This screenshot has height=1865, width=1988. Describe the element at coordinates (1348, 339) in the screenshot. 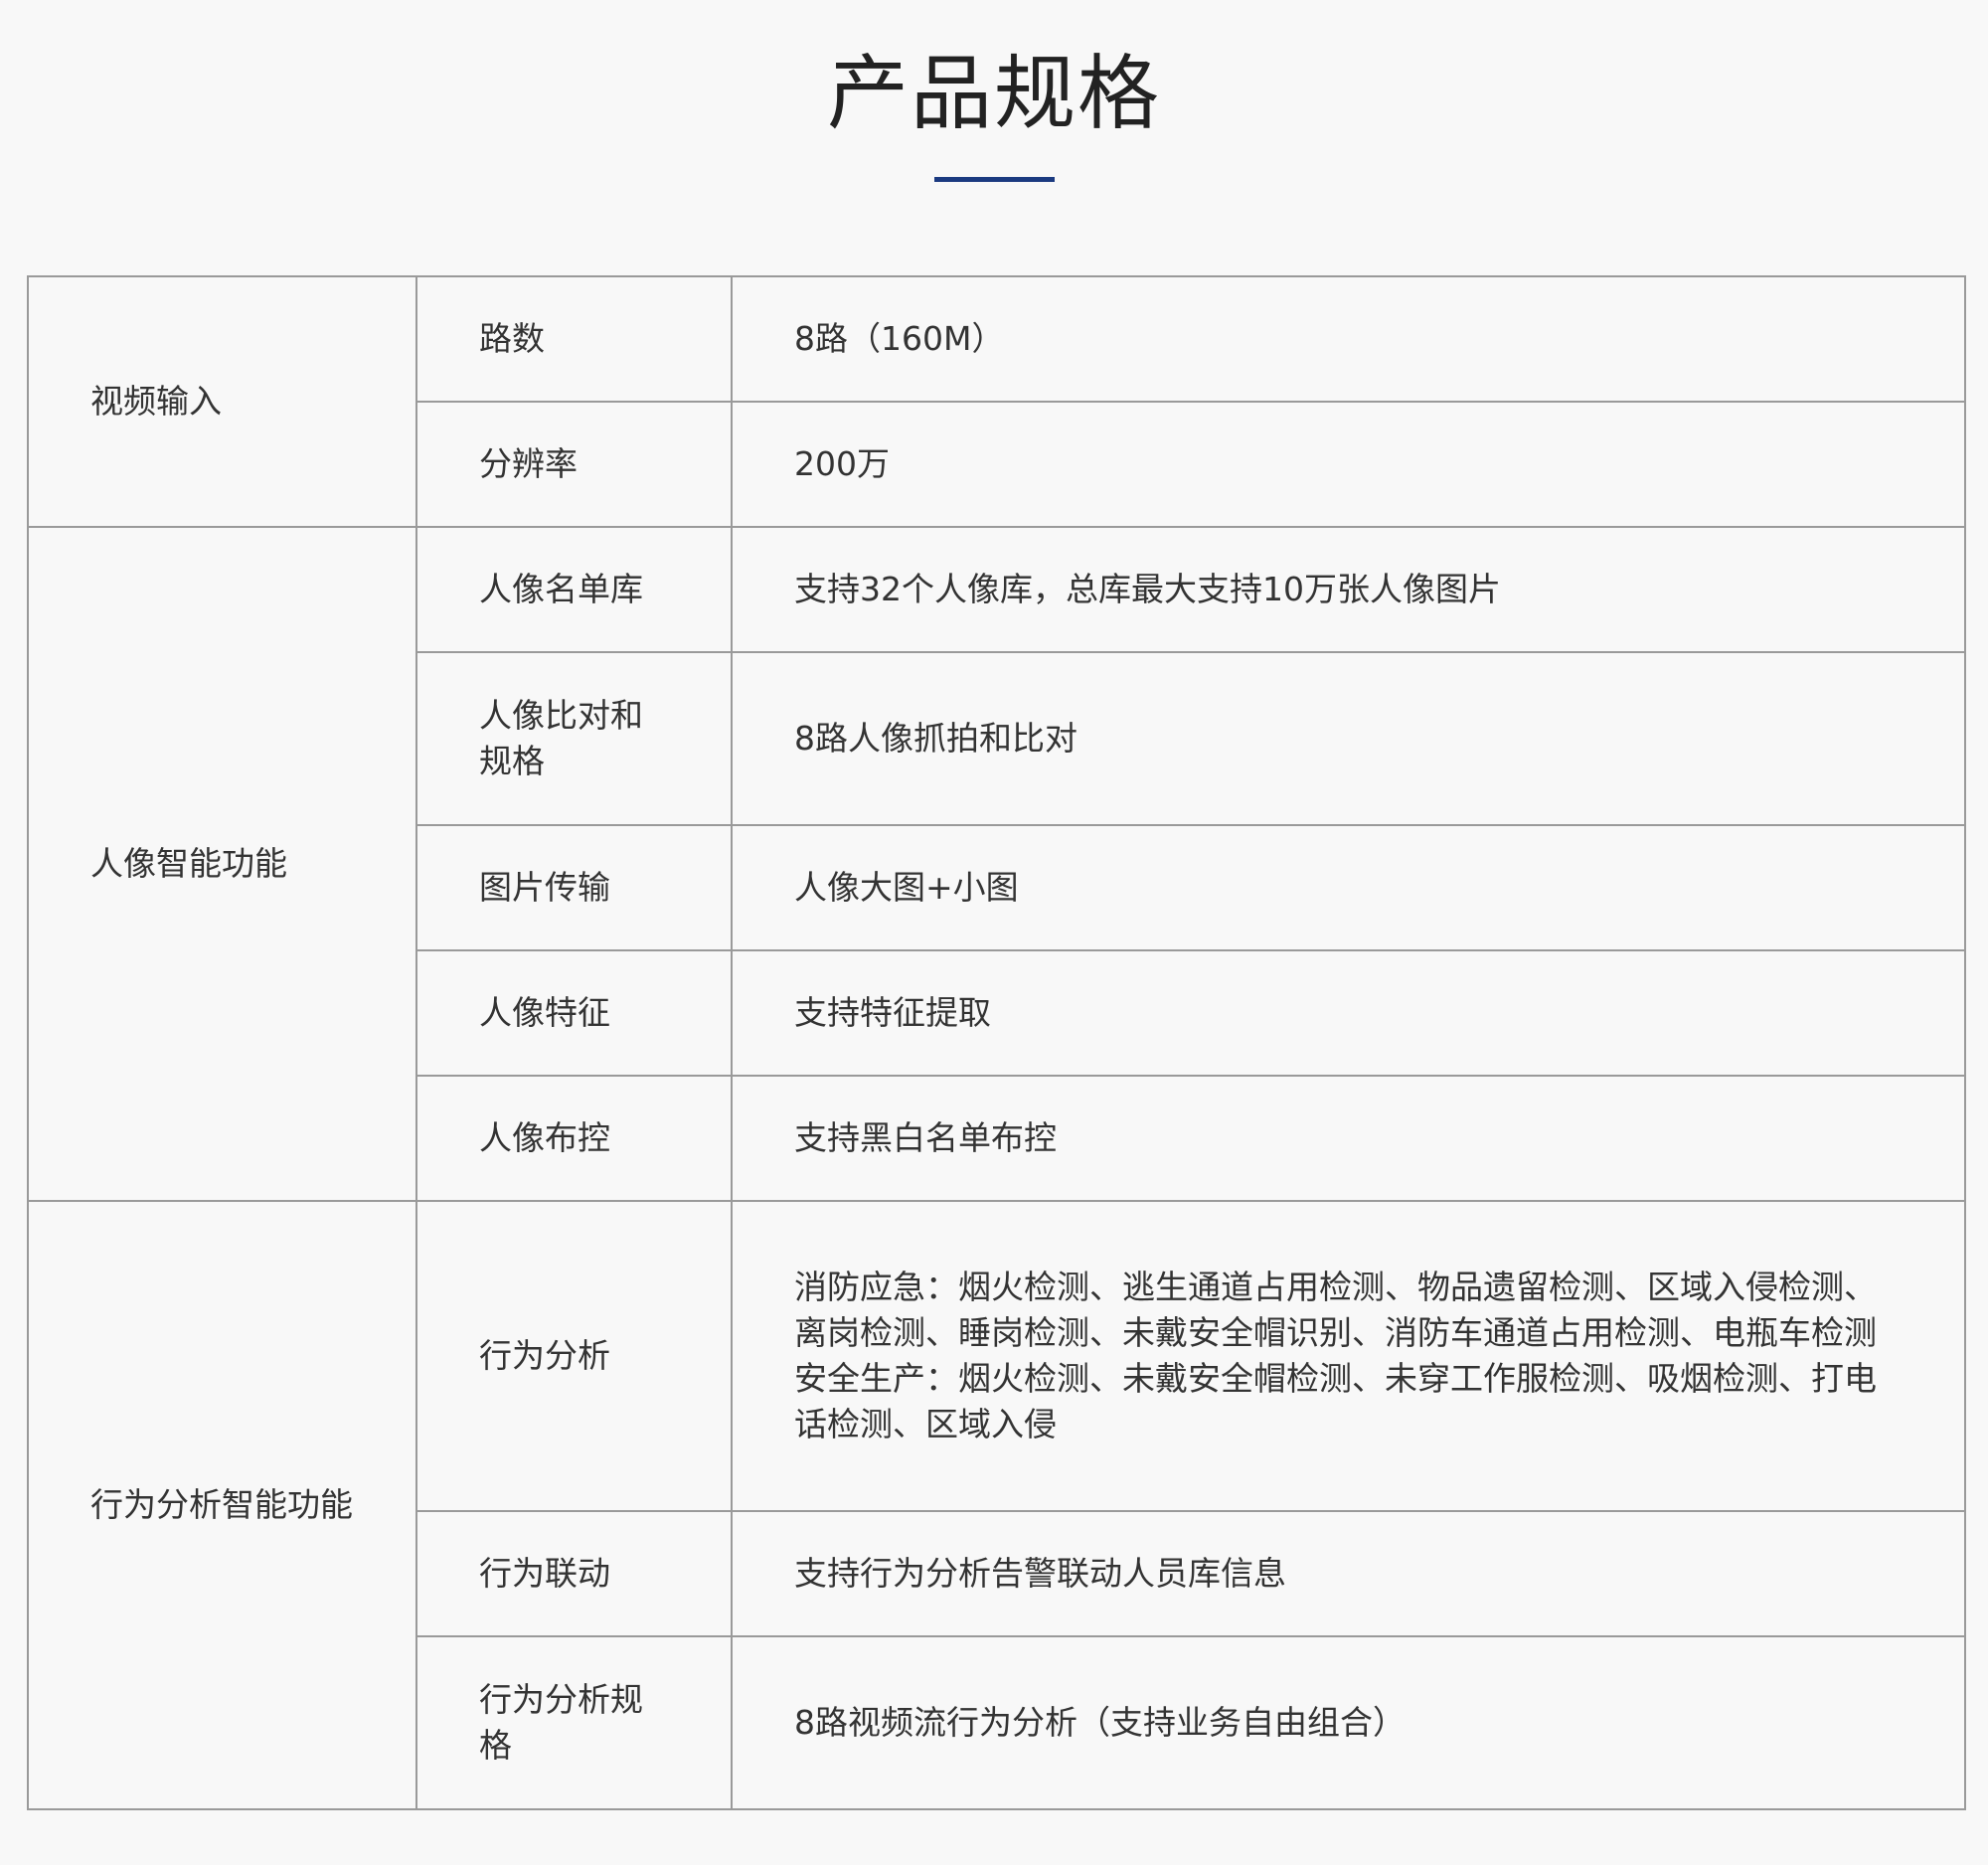

I see `value-cell: 8路（160M）` at that location.